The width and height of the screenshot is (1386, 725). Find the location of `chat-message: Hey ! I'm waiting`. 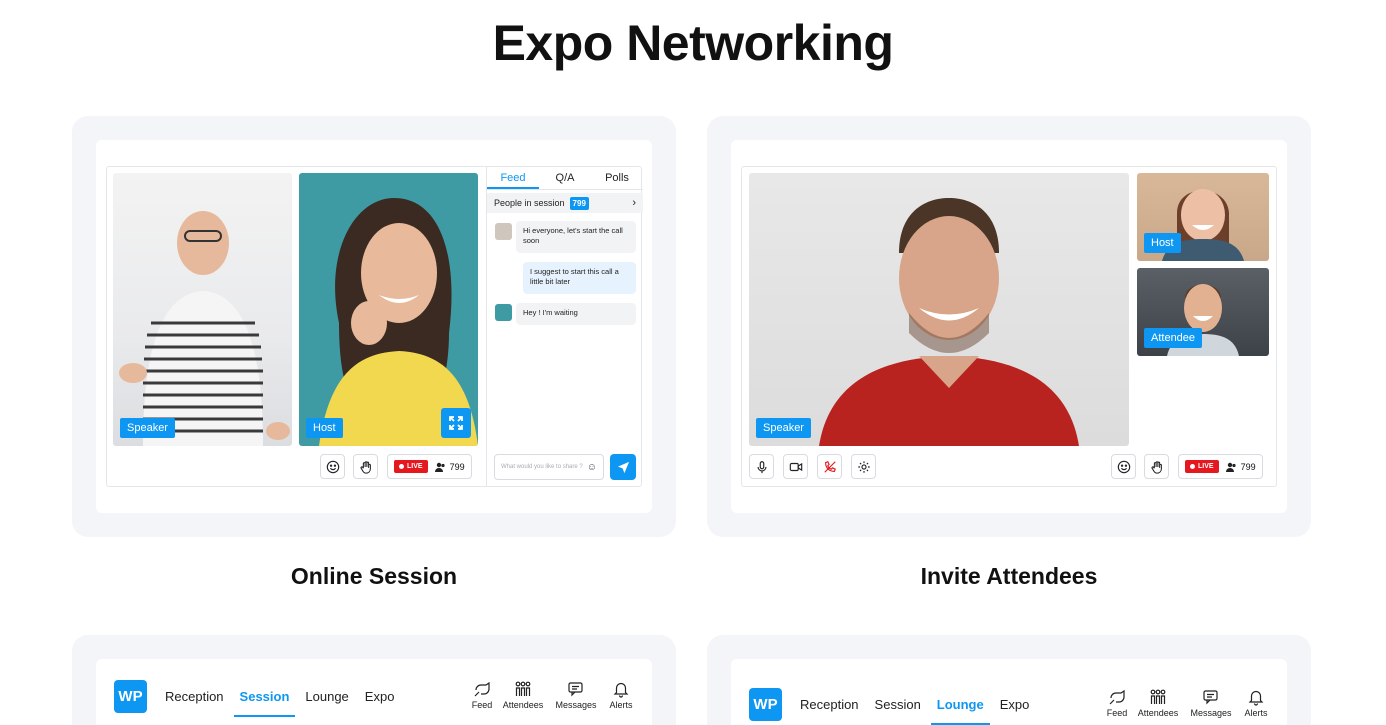

chat-message: Hey ! I'm waiting is located at coordinates (576, 314).